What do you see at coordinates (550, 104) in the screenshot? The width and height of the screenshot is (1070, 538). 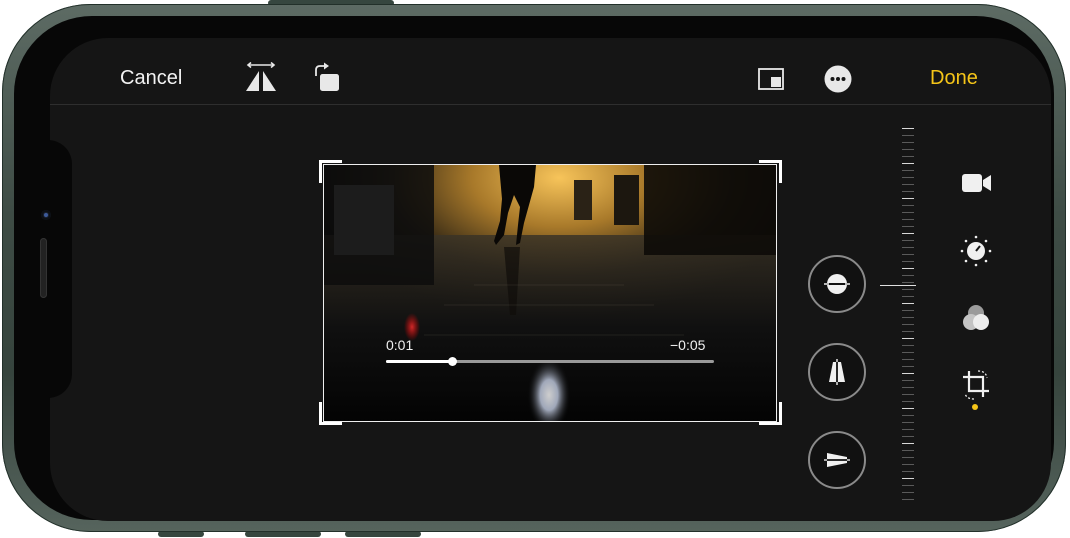 I see `toolbar-divider` at bounding box center [550, 104].